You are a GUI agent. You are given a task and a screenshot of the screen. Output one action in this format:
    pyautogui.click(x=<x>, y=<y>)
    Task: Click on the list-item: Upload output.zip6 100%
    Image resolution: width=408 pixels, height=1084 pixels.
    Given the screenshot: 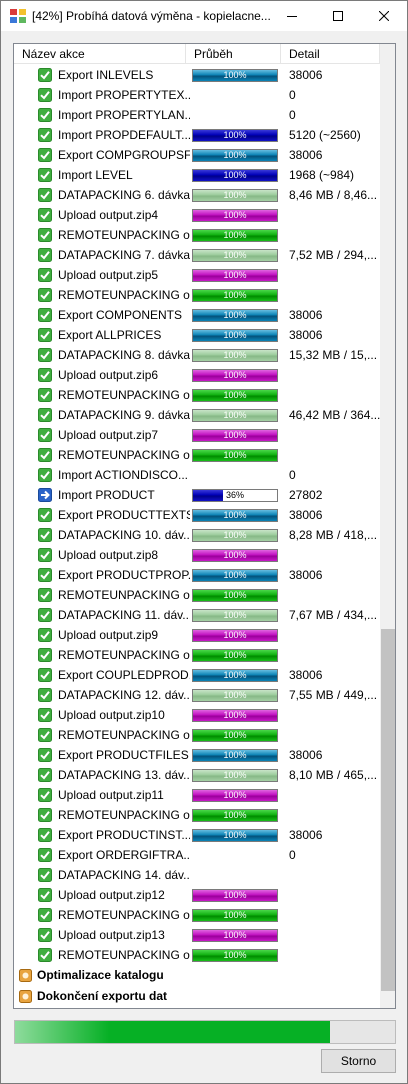 What is the action you would take?
    pyautogui.click(x=197, y=375)
    